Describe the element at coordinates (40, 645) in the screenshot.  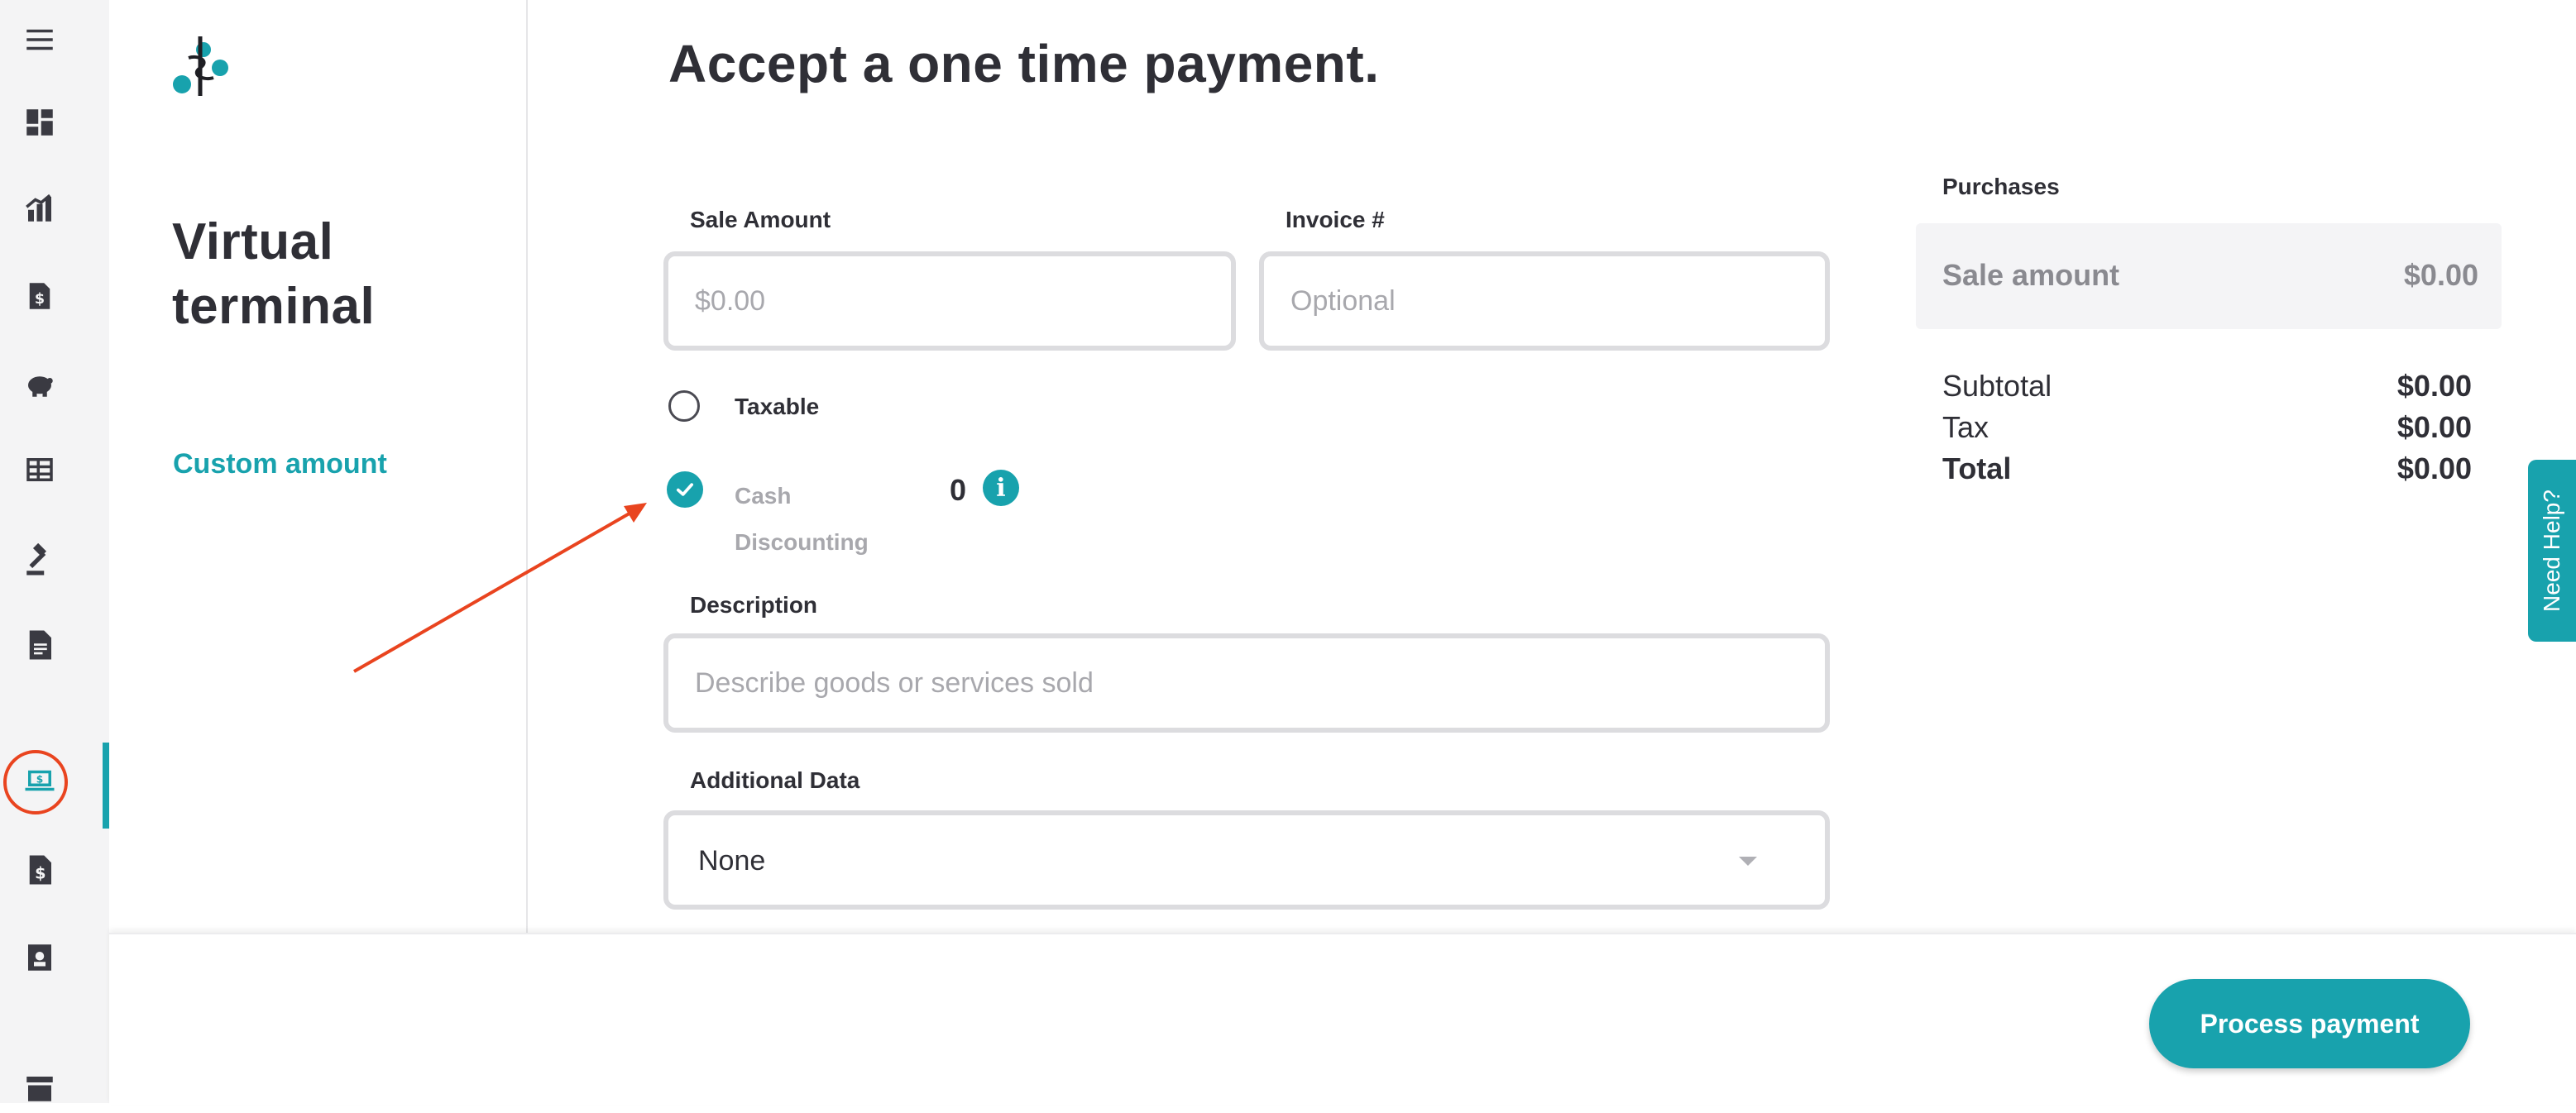
I see `document-icon` at that location.